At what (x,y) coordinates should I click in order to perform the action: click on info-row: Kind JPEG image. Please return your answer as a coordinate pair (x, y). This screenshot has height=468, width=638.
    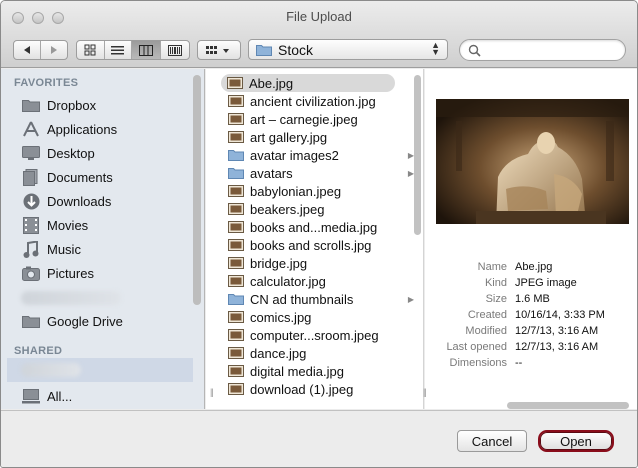
    Looking at the image, I should click on (531, 283).